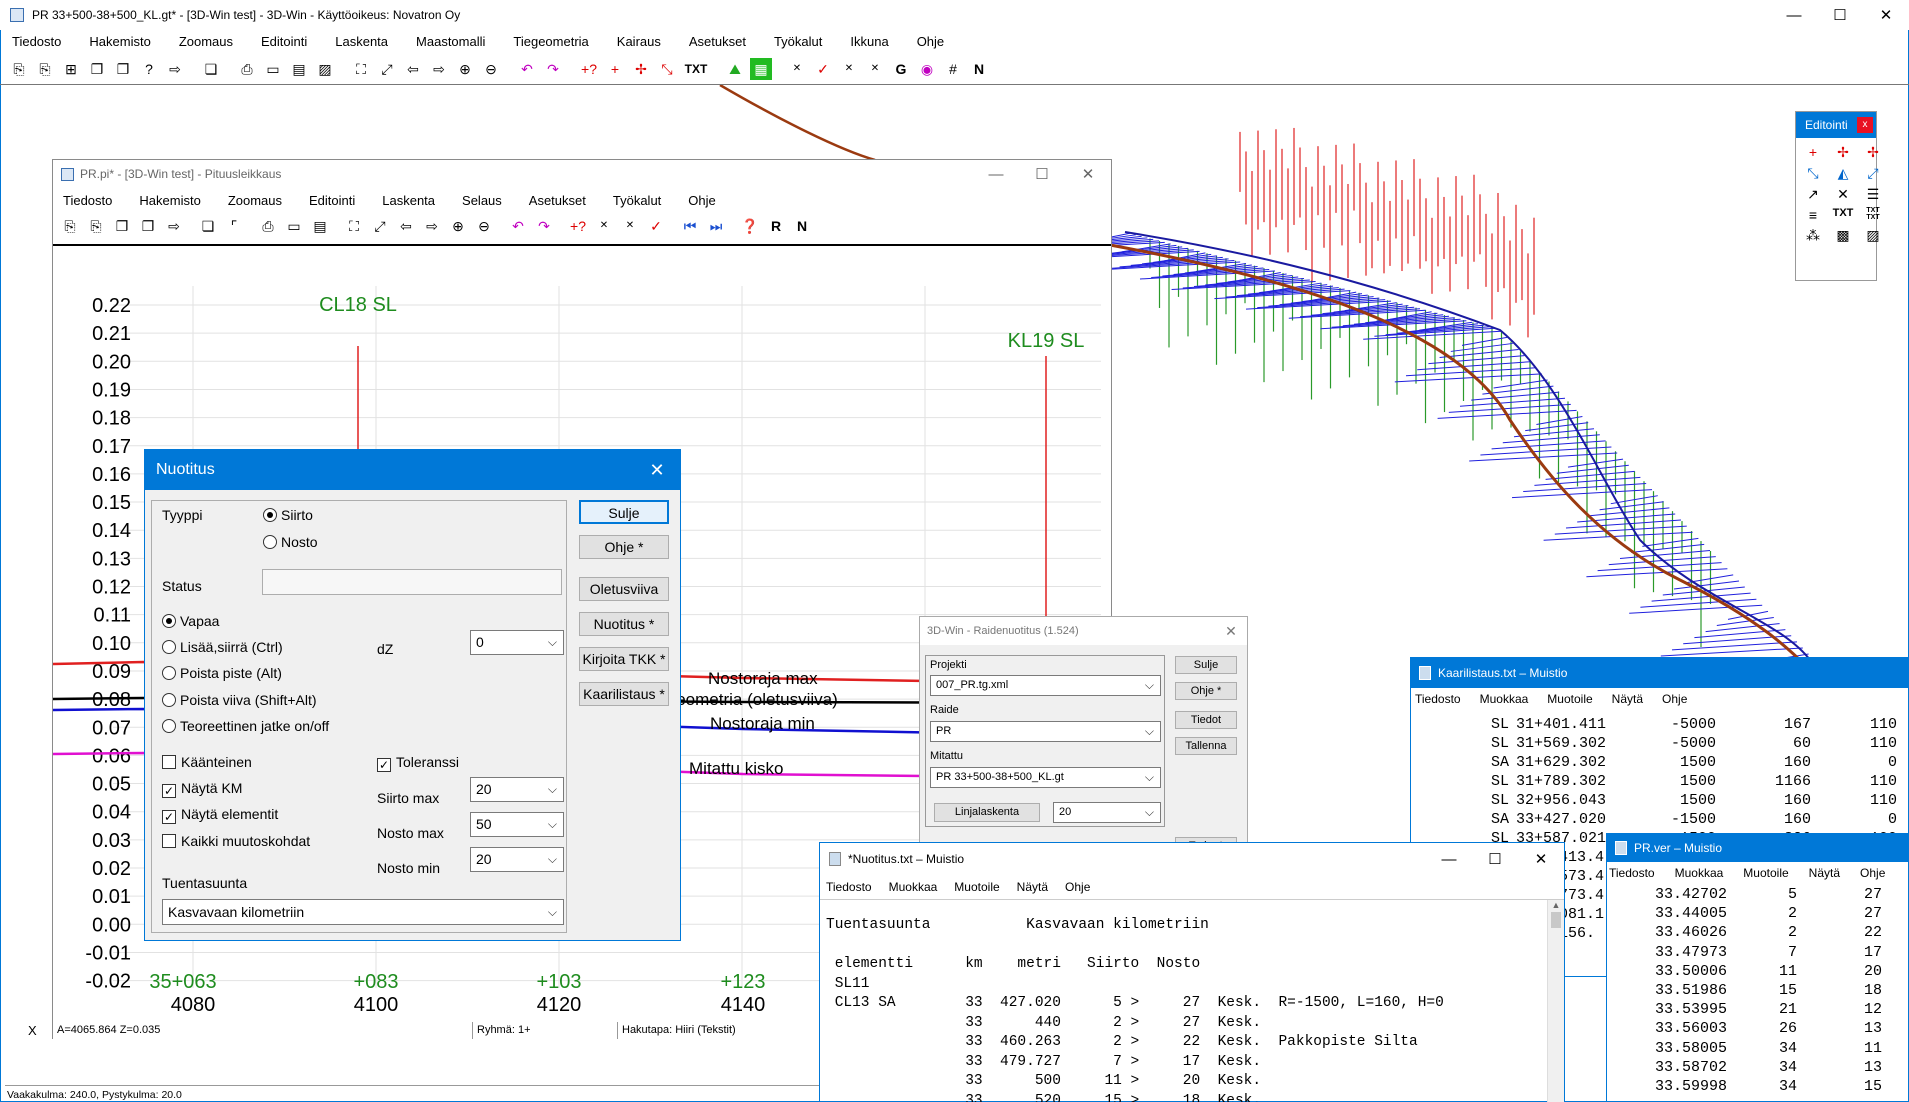 This screenshot has height=1102, width=1909. Describe the element at coordinates (412, 470) in the screenshot. I see `nuotitus-titlebar: Nuotitus ✕` at that location.